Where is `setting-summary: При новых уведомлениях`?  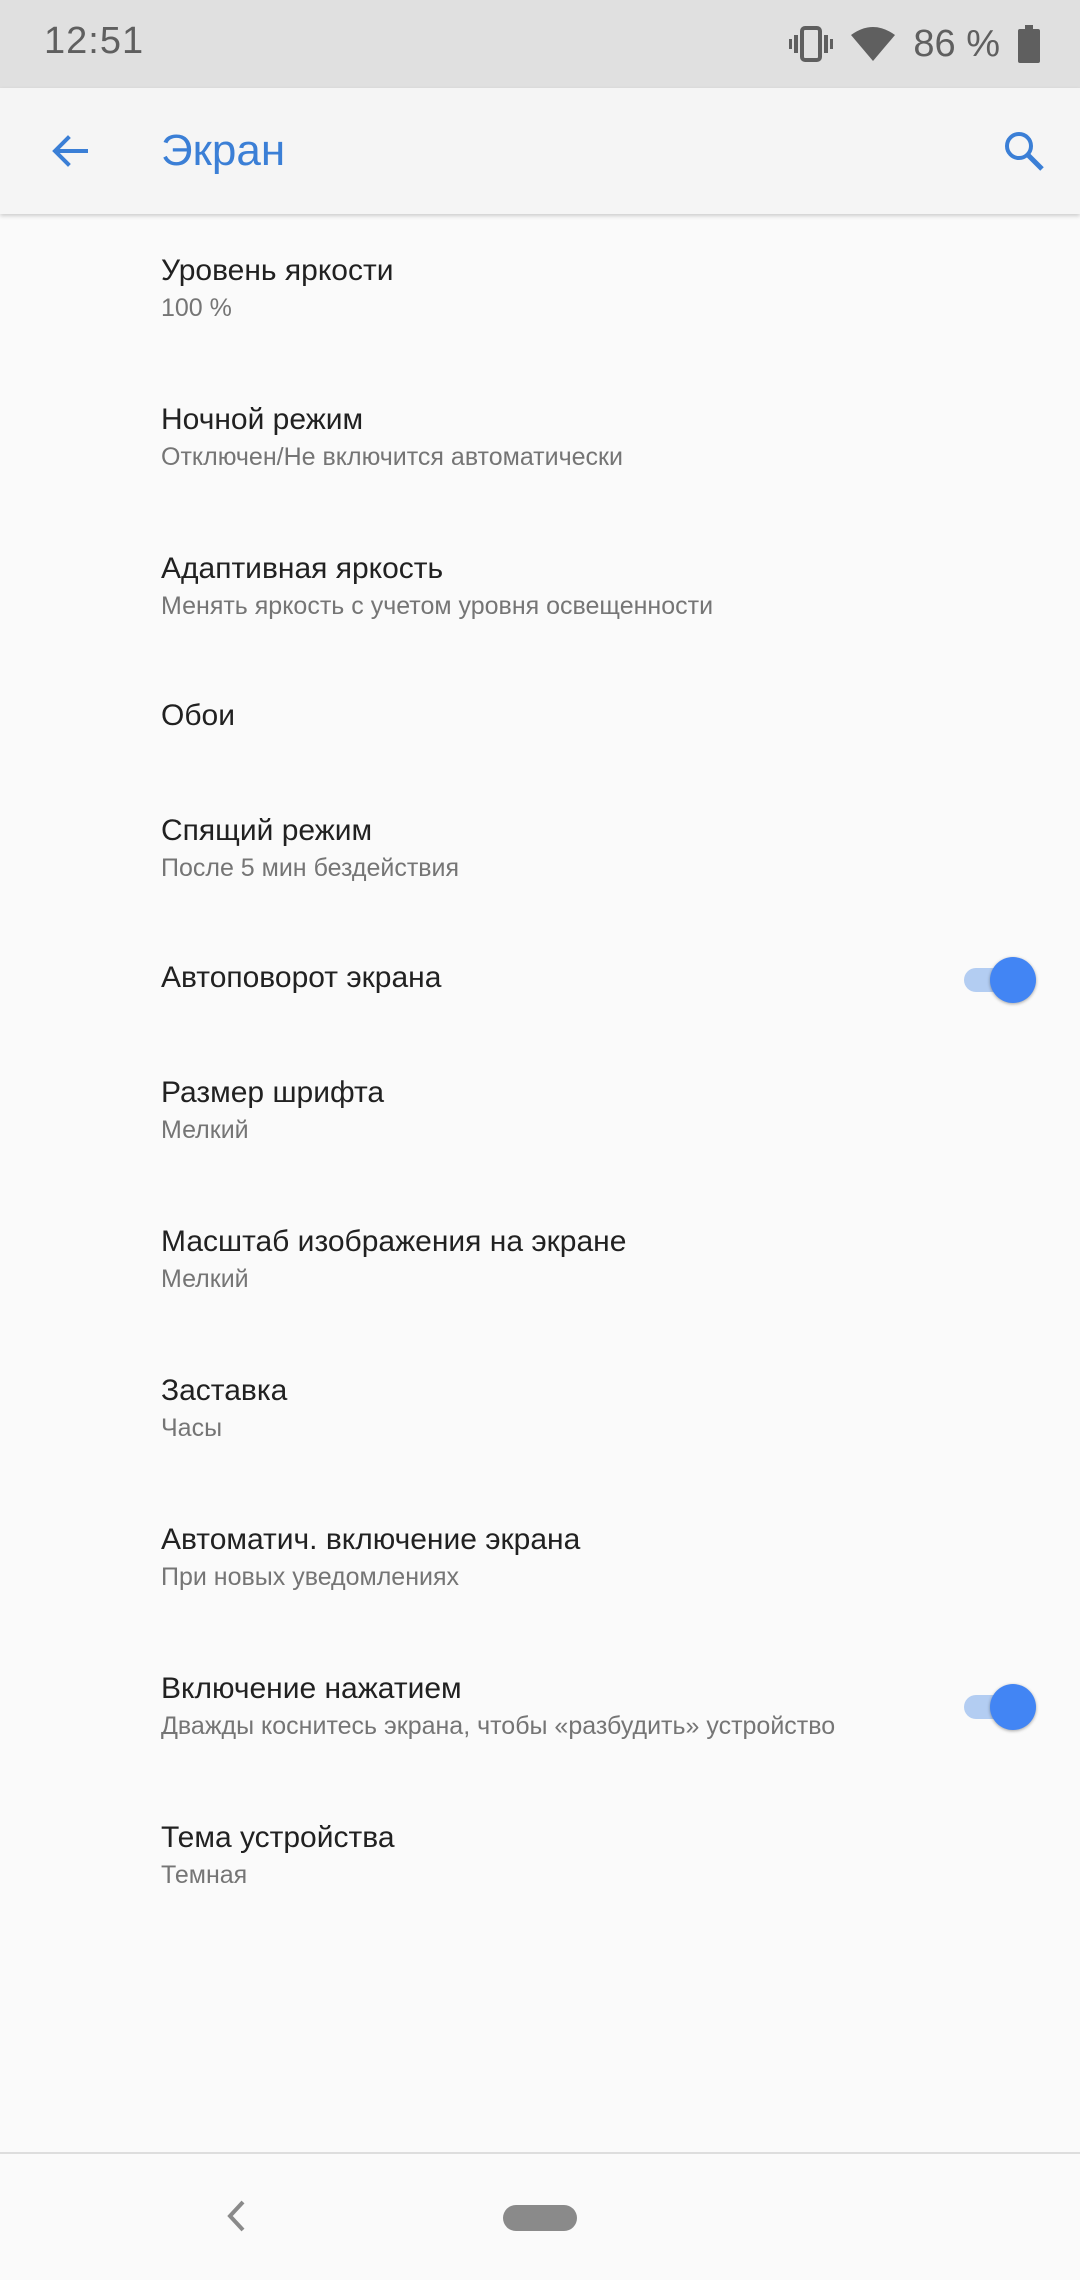 setting-summary: При новых уведомлениях is located at coordinates (310, 1577).